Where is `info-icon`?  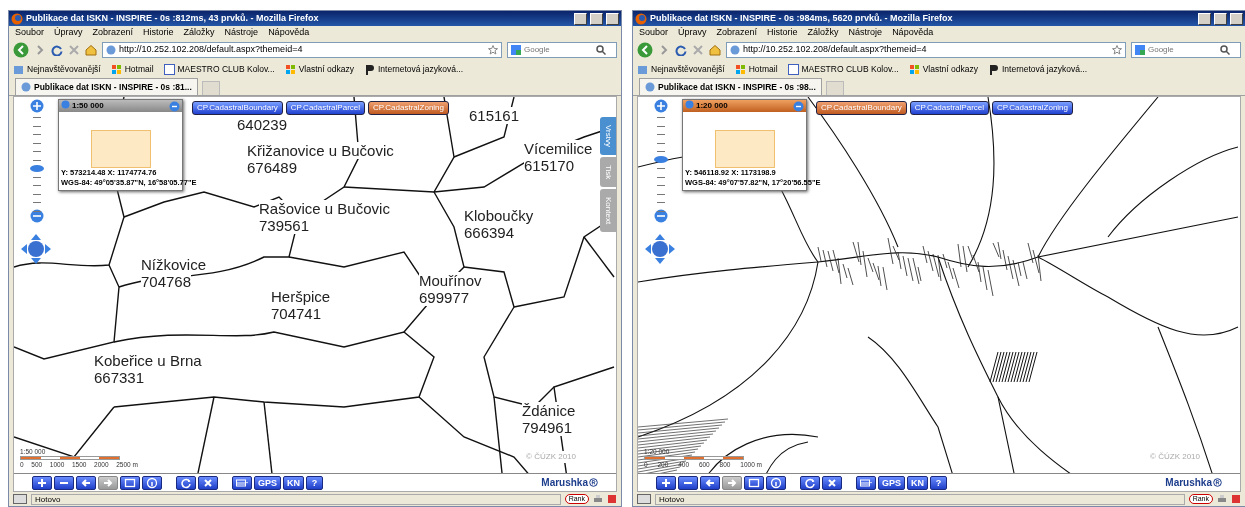
info-icon is located at coordinates (776, 482).